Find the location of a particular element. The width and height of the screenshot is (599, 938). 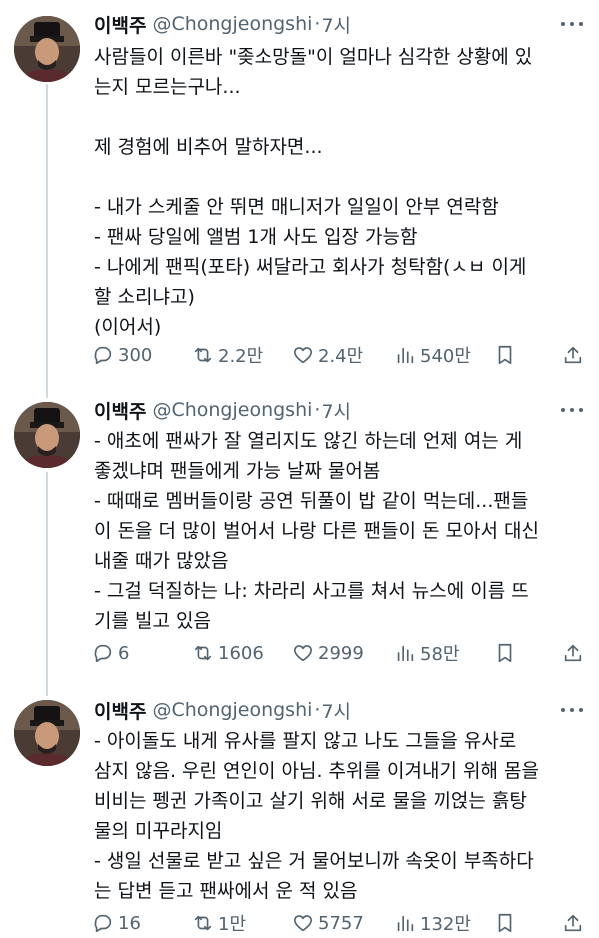

like-count: 2999 is located at coordinates (341, 653).